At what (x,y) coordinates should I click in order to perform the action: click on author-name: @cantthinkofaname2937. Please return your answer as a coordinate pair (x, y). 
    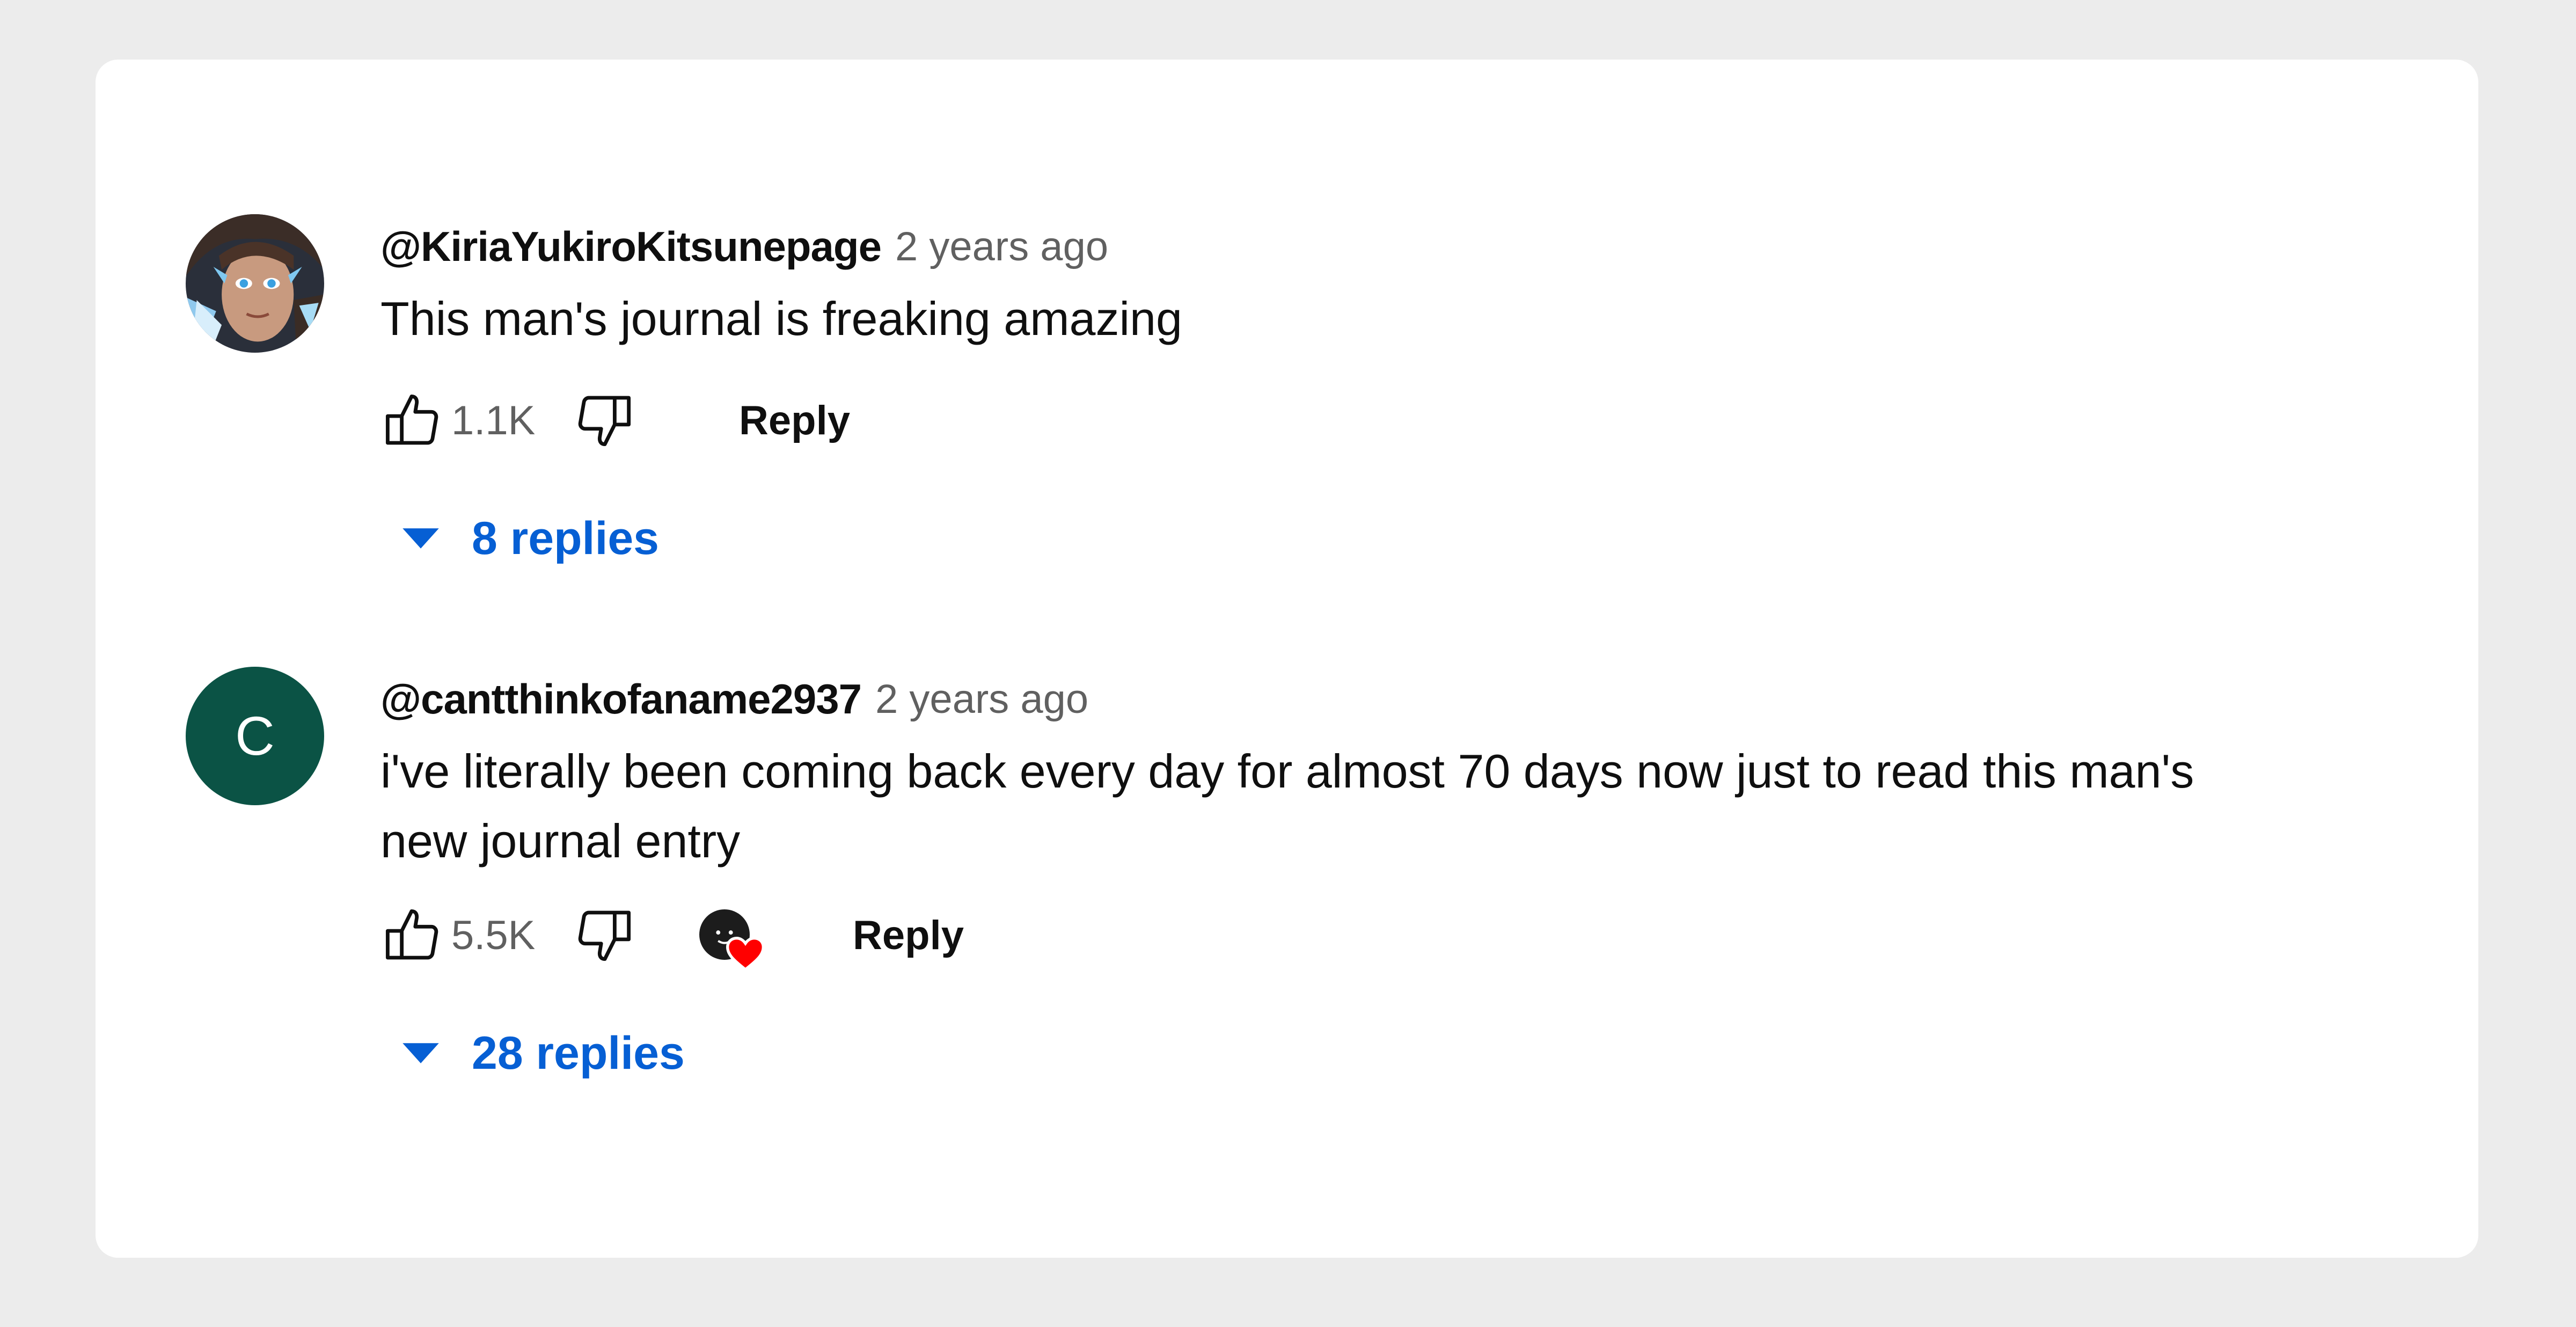
    Looking at the image, I should click on (621, 699).